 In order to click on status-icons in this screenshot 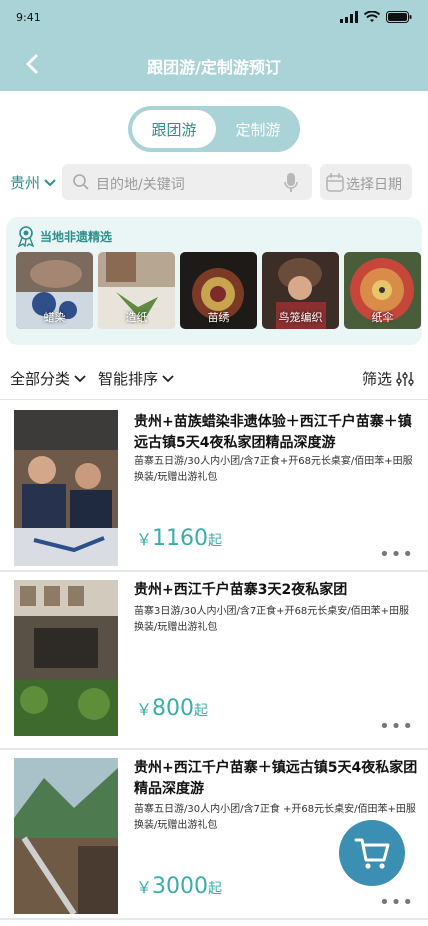, I will do `click(376, 17)`.